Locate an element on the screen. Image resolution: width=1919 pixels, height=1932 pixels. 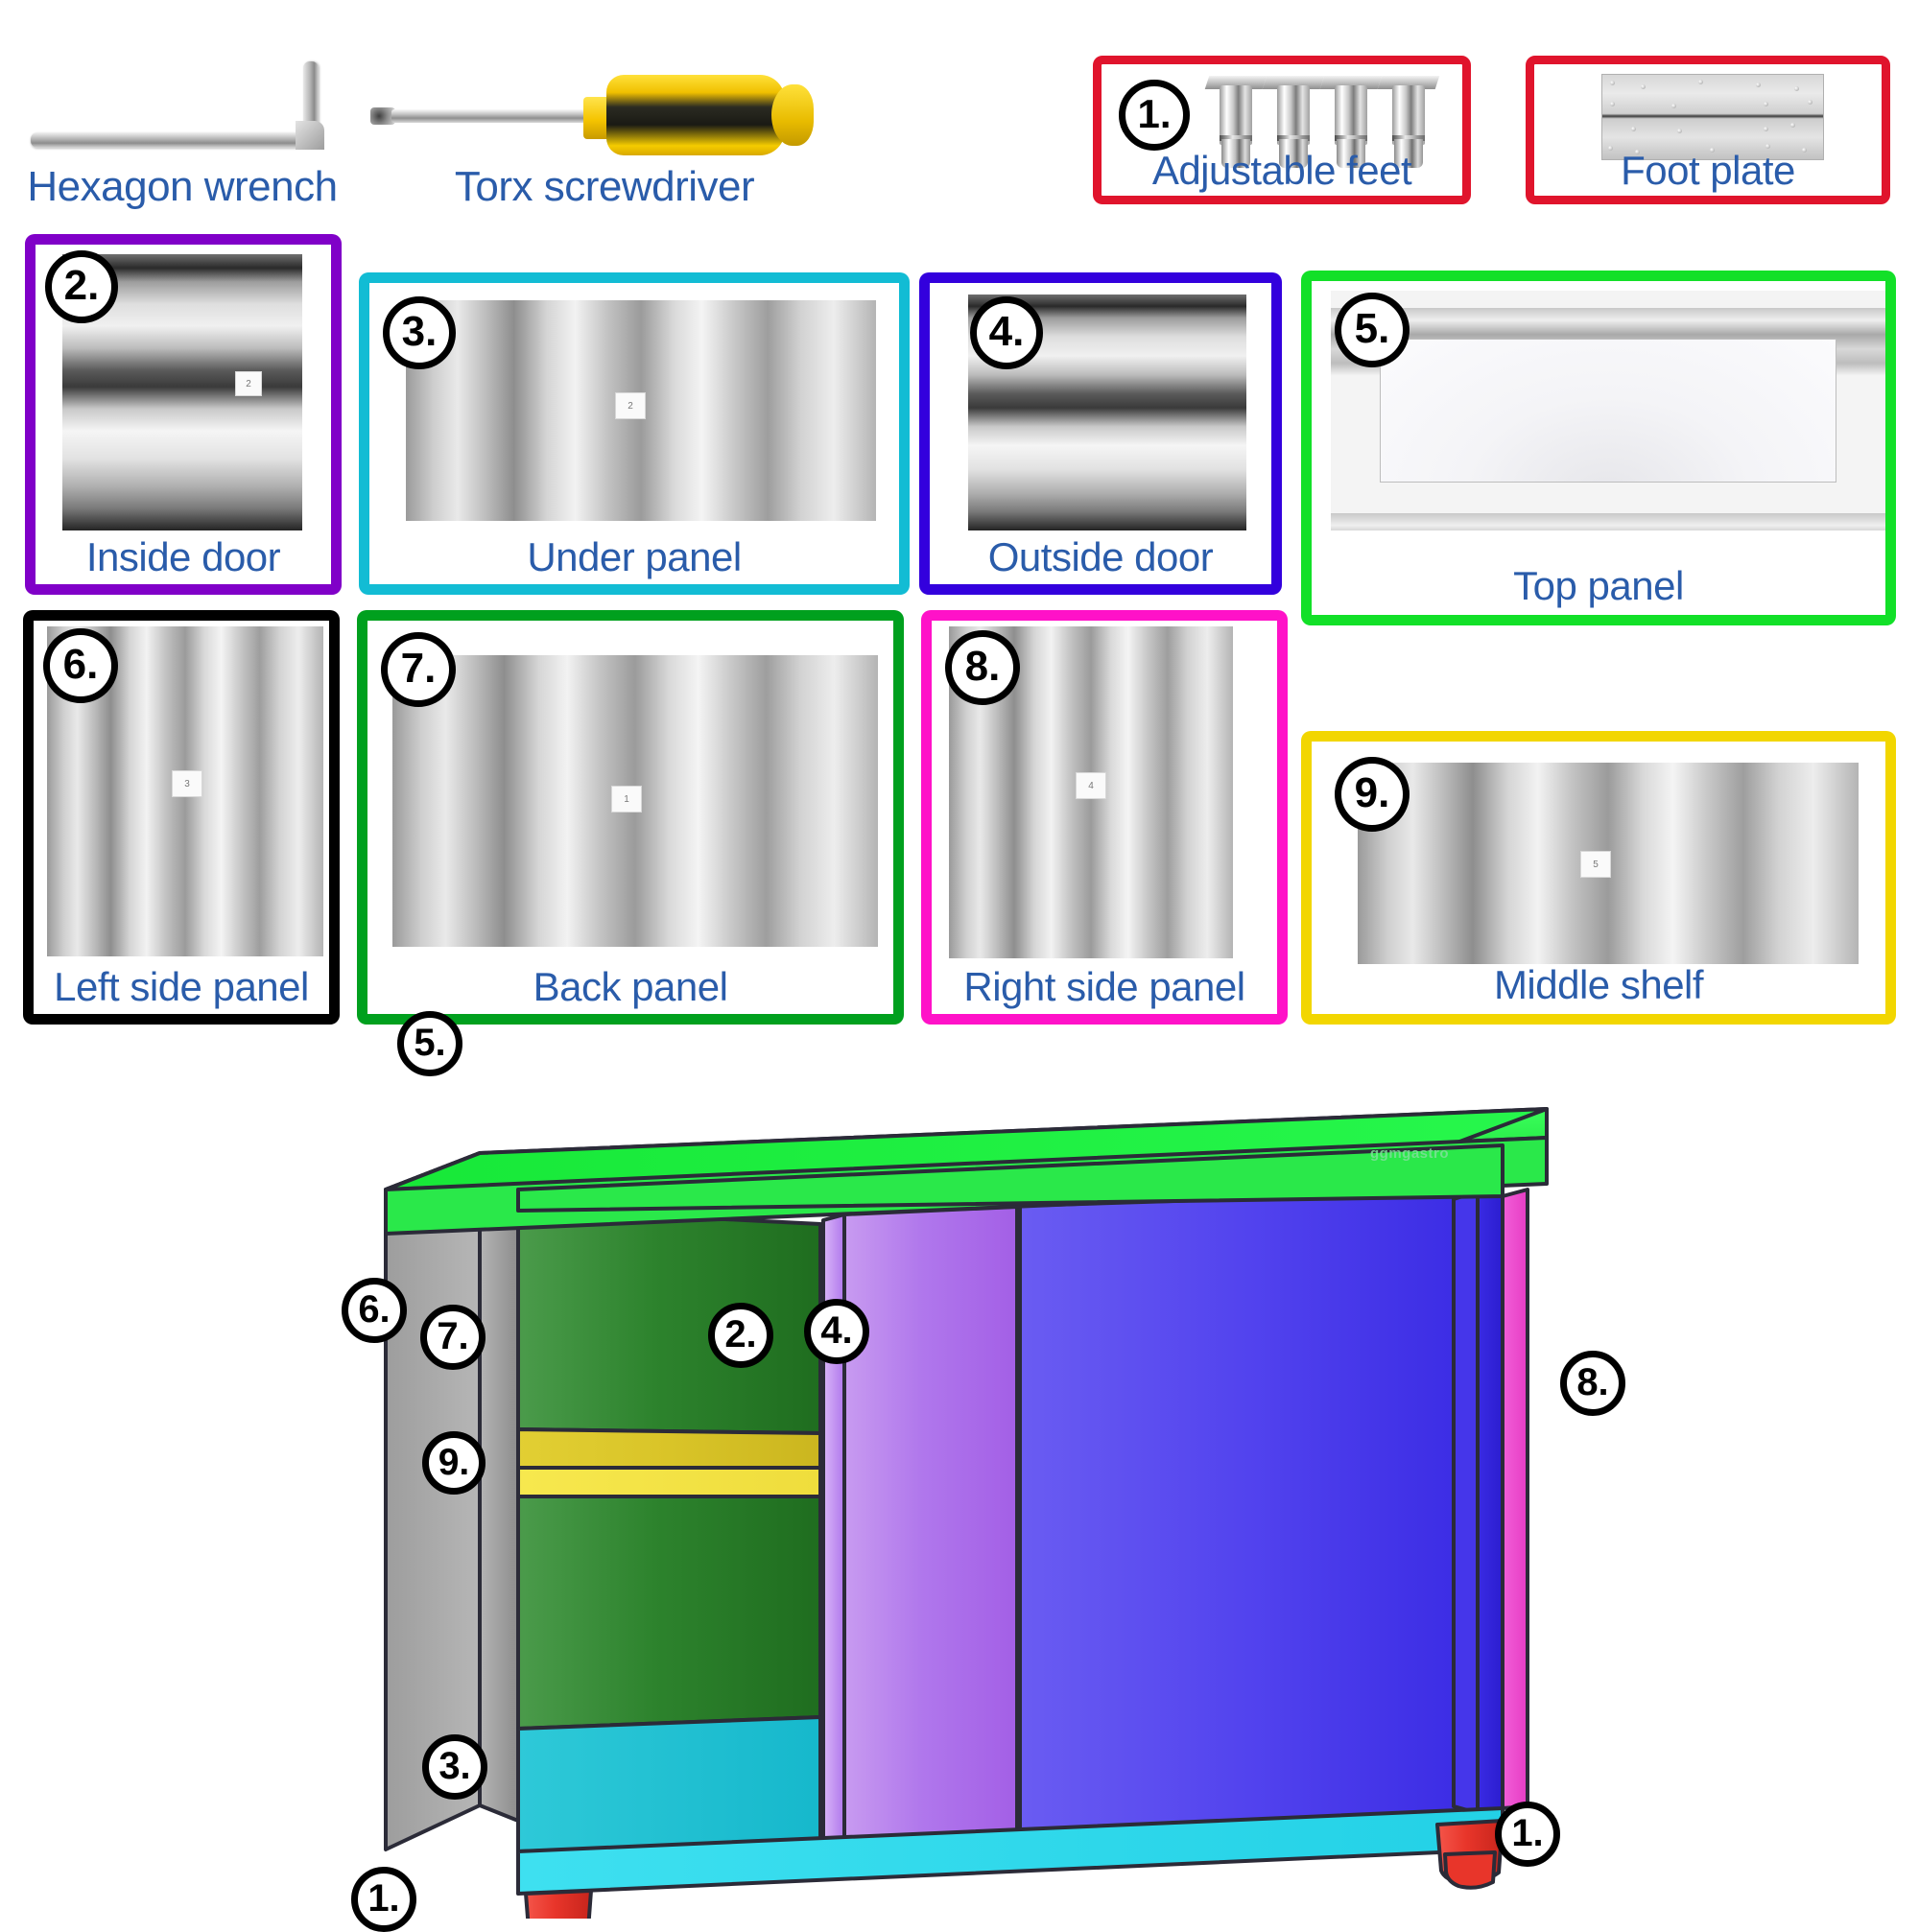
part-label-back-panel: Back panel is located at coordinates (630, 986).